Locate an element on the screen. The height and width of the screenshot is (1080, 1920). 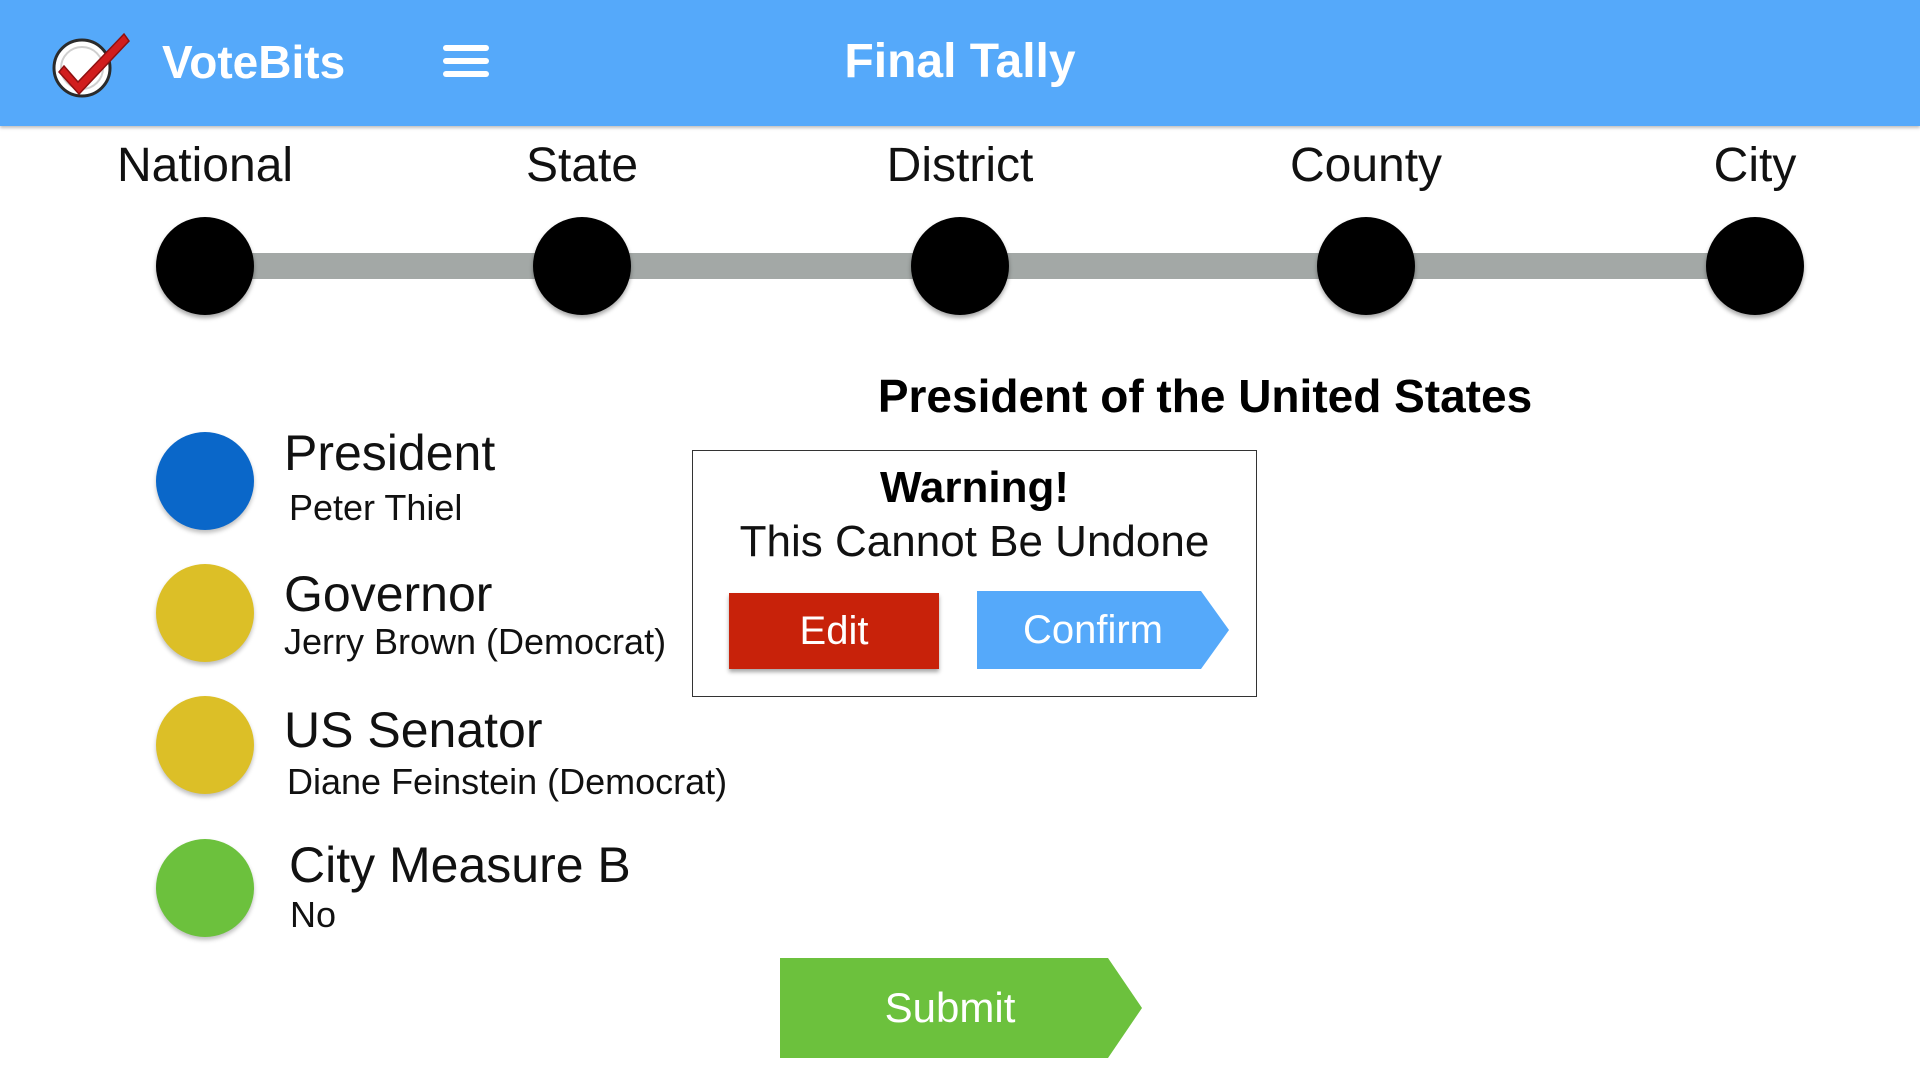
submit-button: Submit is located at coordinates (961, 1008).